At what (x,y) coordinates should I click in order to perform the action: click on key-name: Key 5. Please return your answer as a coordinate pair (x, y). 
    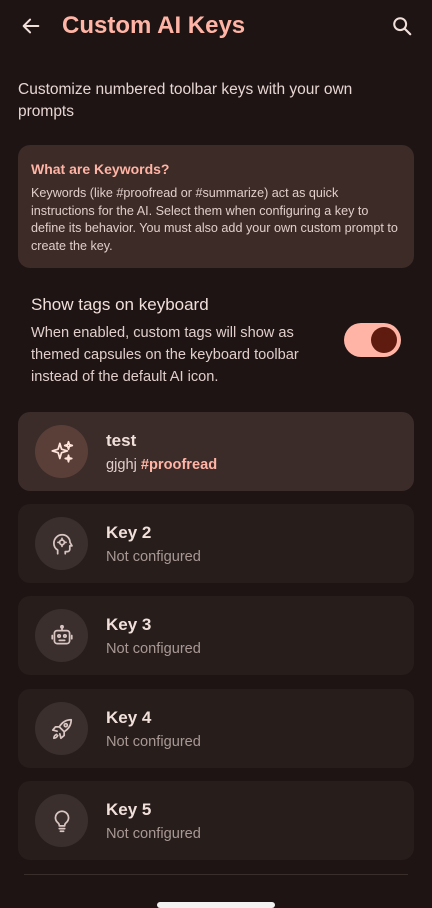
    Looking at the image, I should click on (129, 809).